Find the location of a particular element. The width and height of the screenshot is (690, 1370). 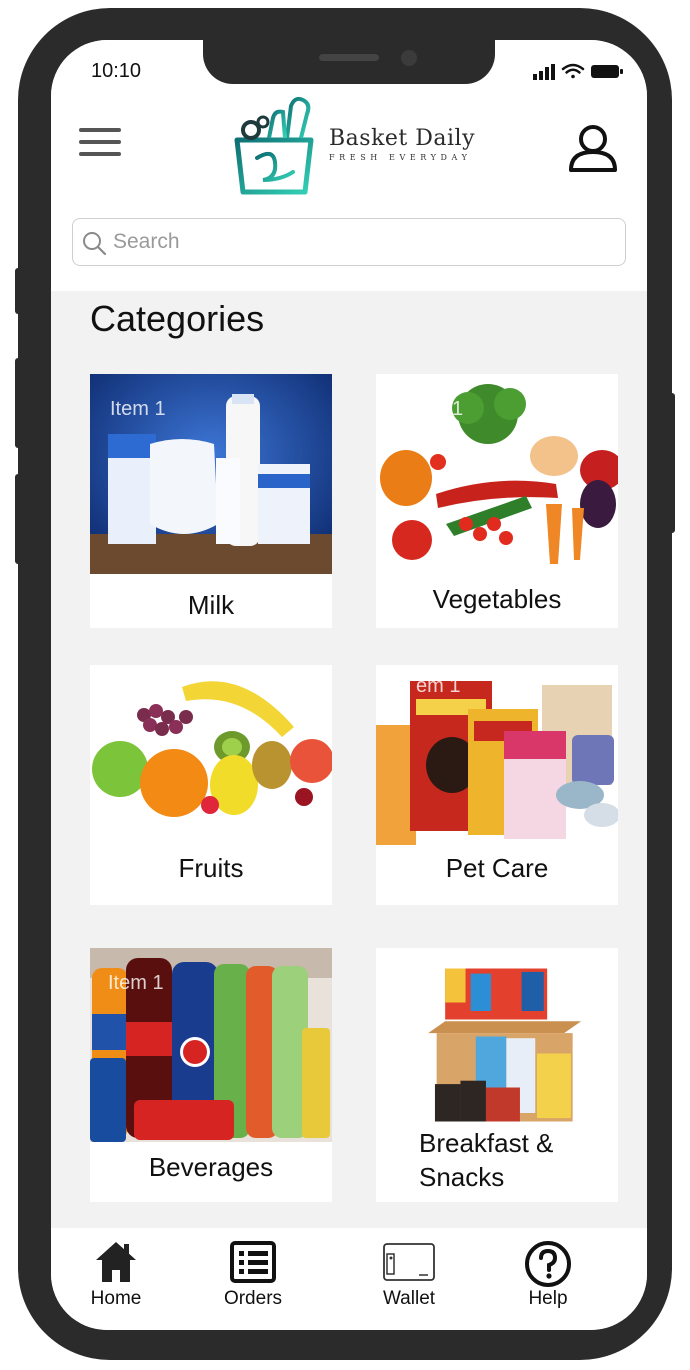

brand-tagline: FRESH EVERYDAY is located at coordinates (400, 157).